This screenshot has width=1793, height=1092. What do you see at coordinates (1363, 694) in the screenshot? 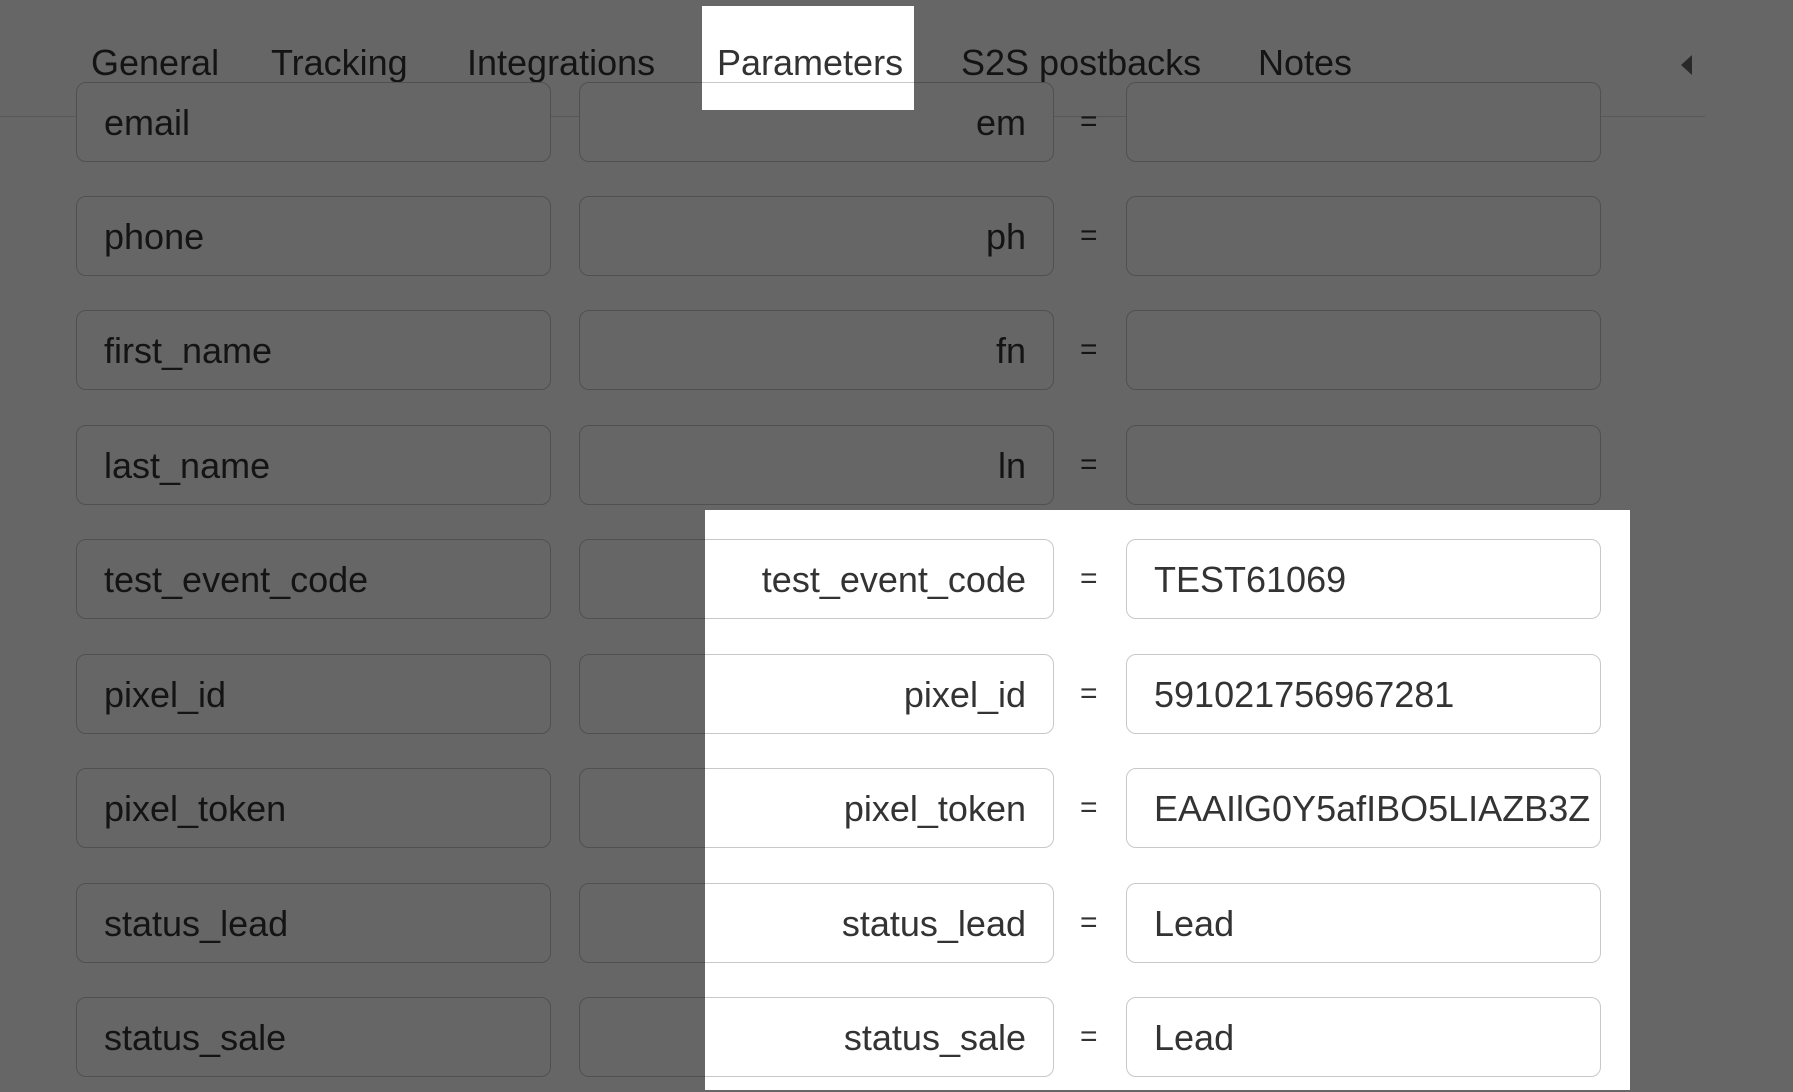
I see `parameter-value-field: 591021756967281` at bounding box center [1363, 694].